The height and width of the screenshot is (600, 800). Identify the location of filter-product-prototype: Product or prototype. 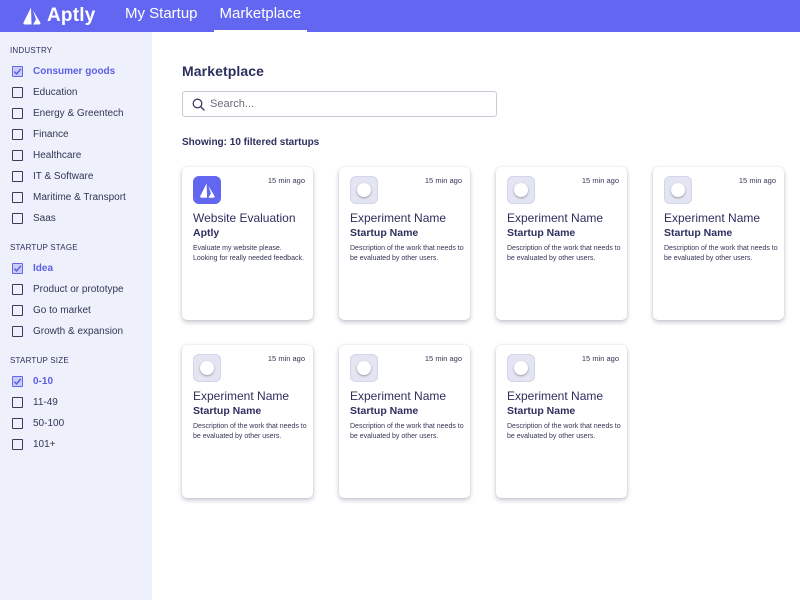
(76, 289).